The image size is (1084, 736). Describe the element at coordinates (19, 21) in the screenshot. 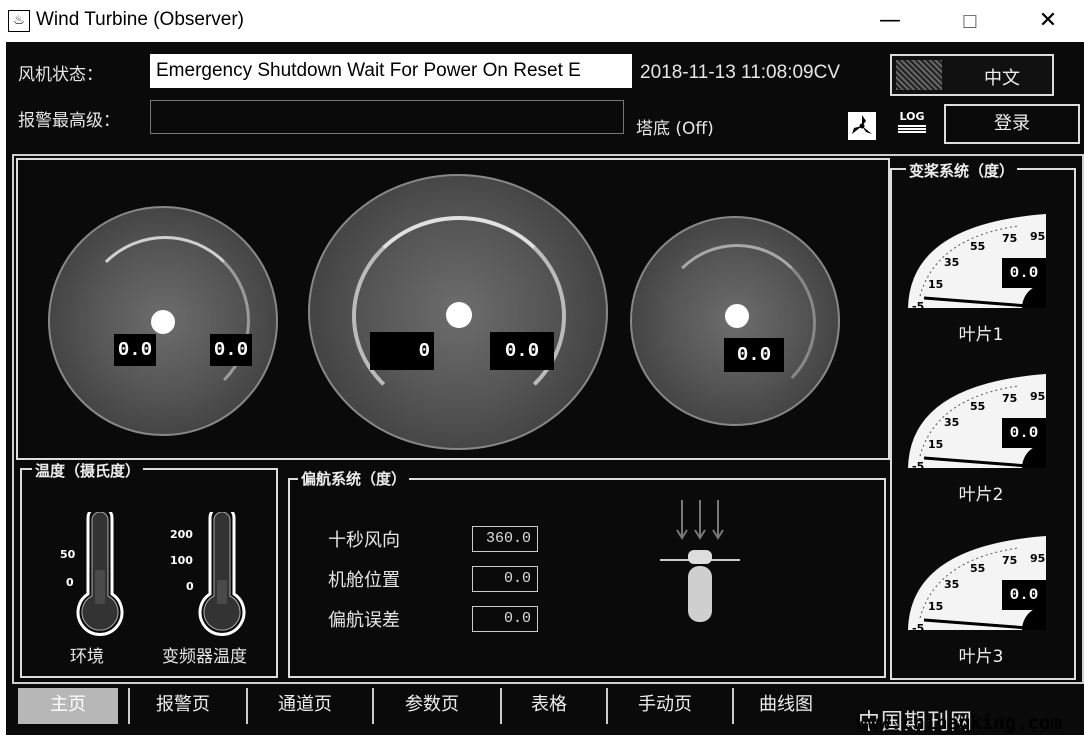

I see `app-icon: ♨` at that location.